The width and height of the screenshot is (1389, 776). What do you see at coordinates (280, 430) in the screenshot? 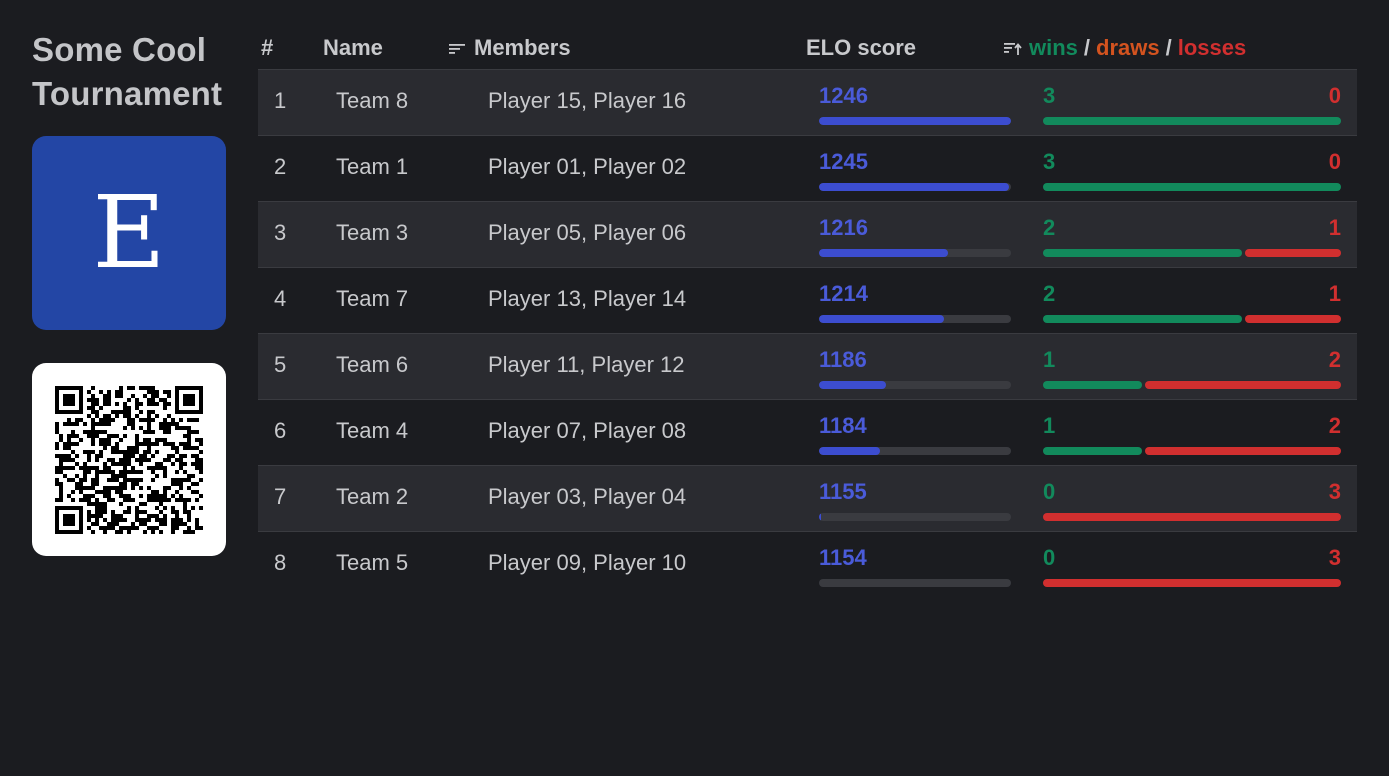
I see `row-rank: 6` at bounding box center [280, 430].